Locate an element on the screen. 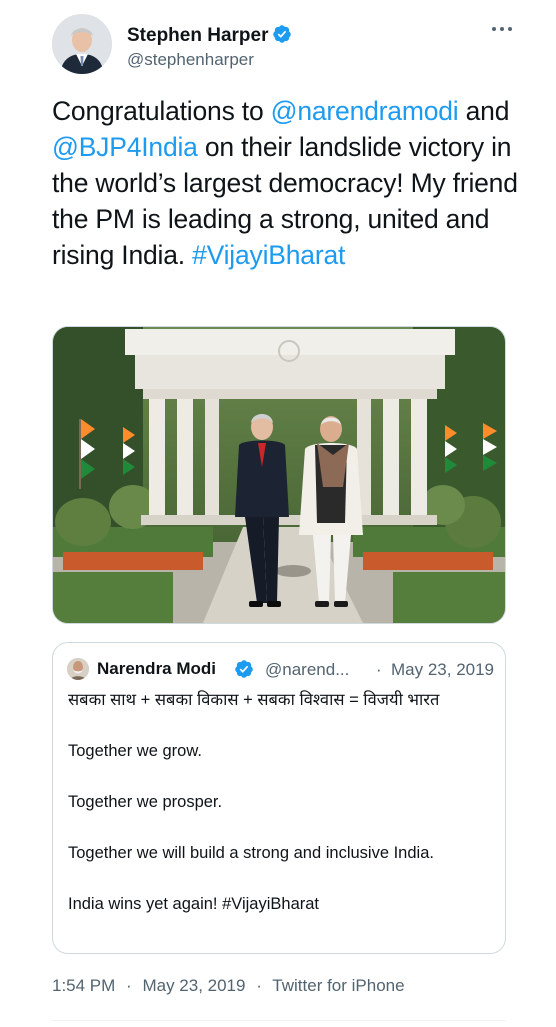 Image resolution: width=556 pixels, height=1027 pixels. tweet-text-link: #VijayiBharat is located at coordinates (268, 255).